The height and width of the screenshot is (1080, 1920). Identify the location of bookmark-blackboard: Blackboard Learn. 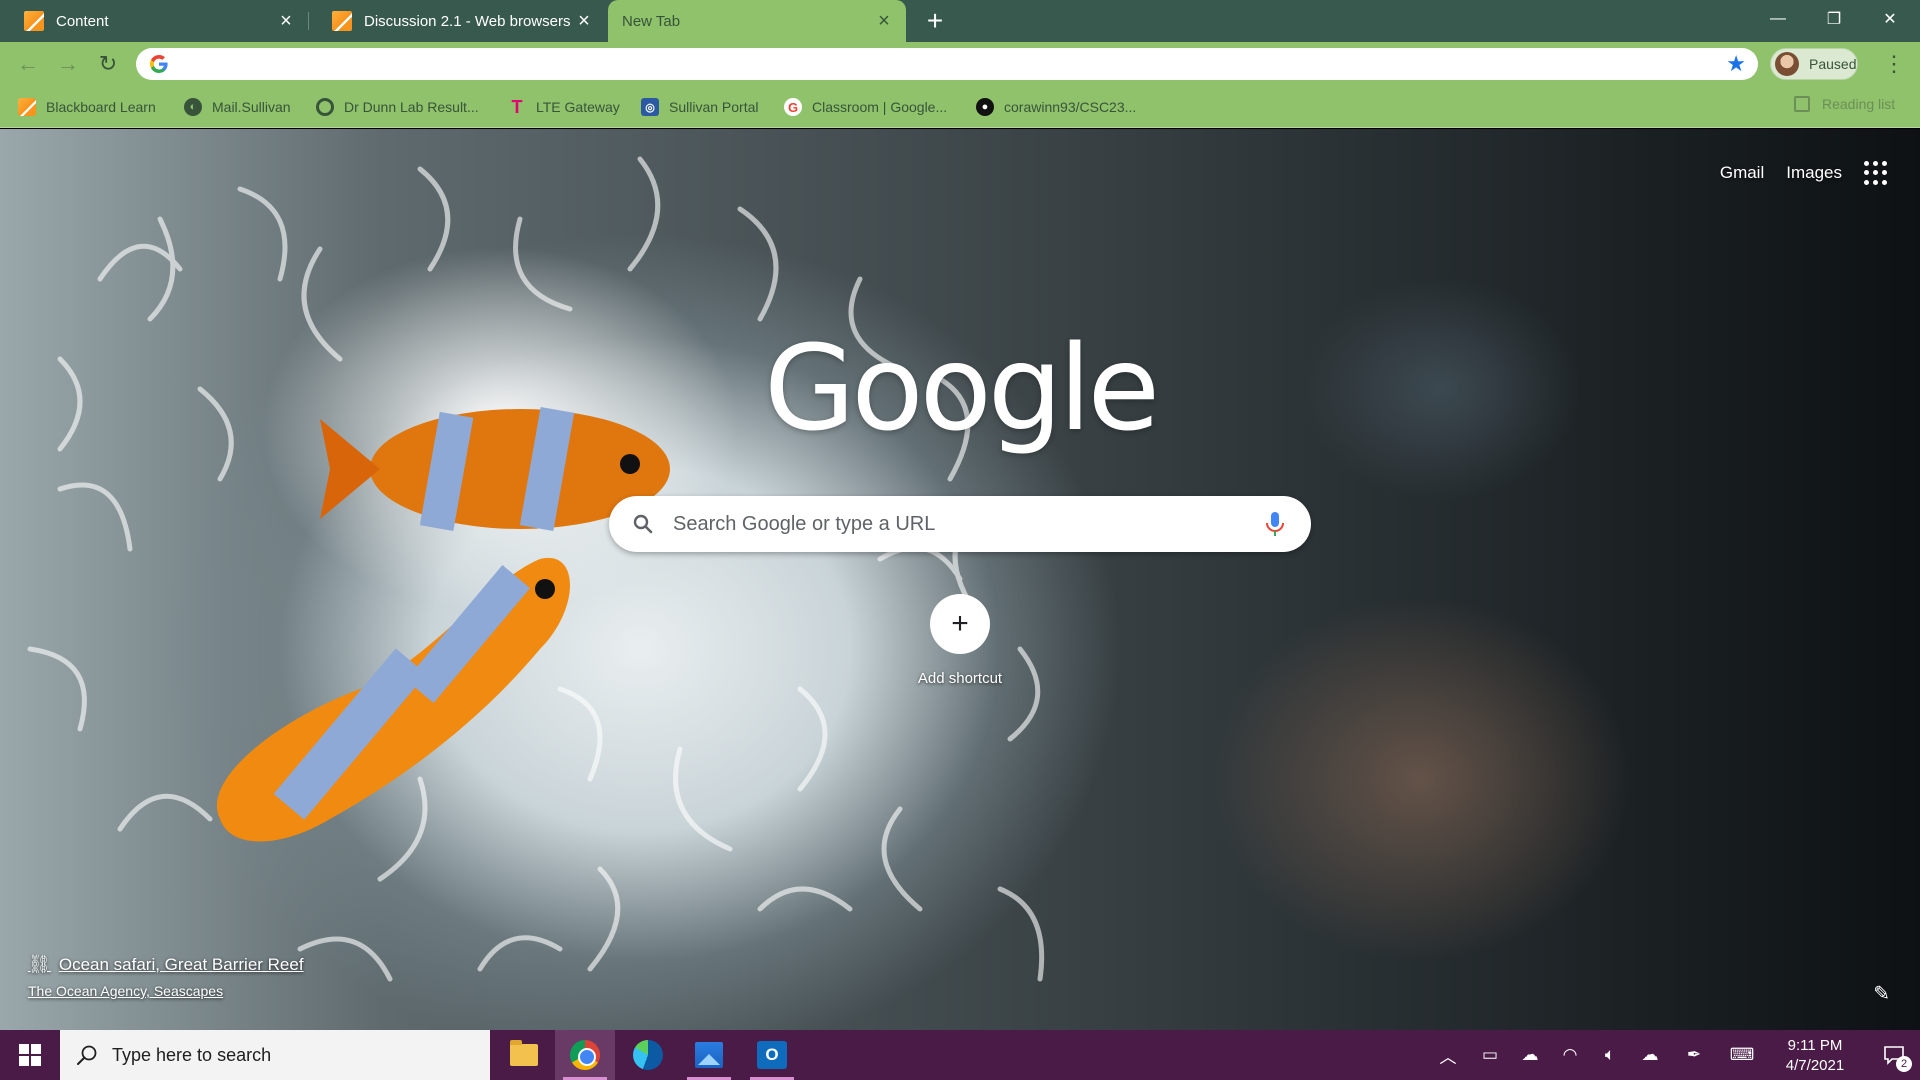
(87, 107).